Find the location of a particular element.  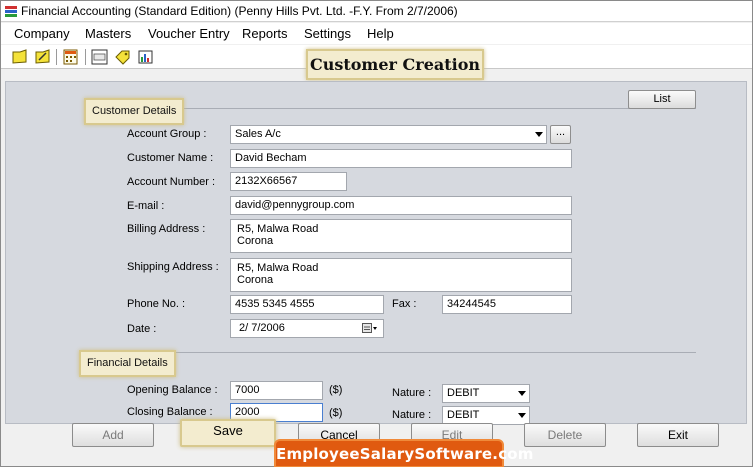

opening-nature-select: DEBIT is located at coordinates (486, 393).